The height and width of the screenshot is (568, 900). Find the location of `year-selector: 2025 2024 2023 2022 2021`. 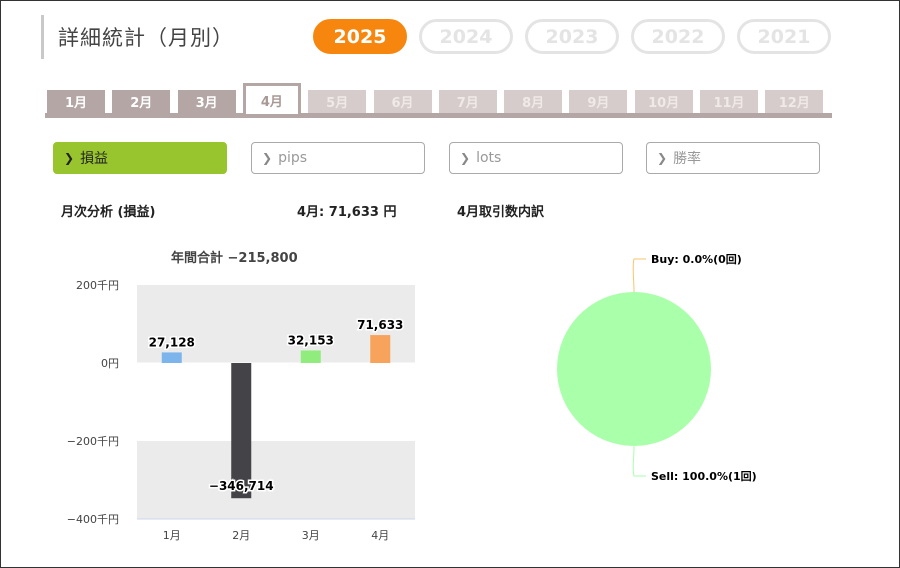

year-selector: 2025 2024 2023 2022 2021 is located at coordinates (572, 36).